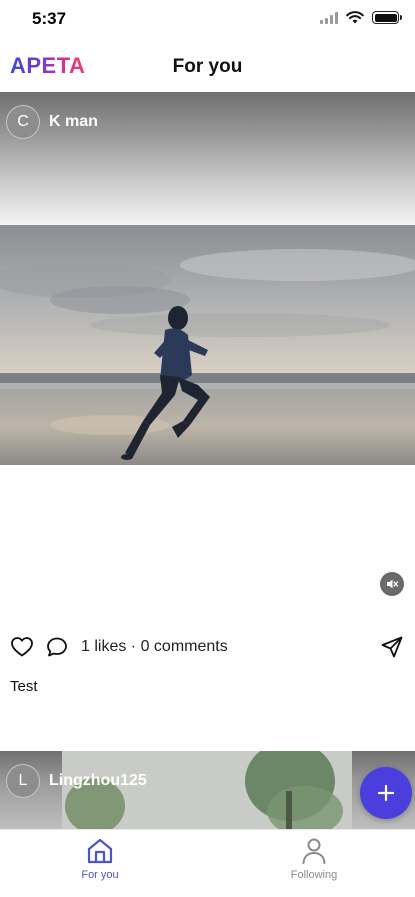  What do you see at coordinates (355, 17) in the screenshot?
I see `wifi-icon` at bounding box center [355, 17].